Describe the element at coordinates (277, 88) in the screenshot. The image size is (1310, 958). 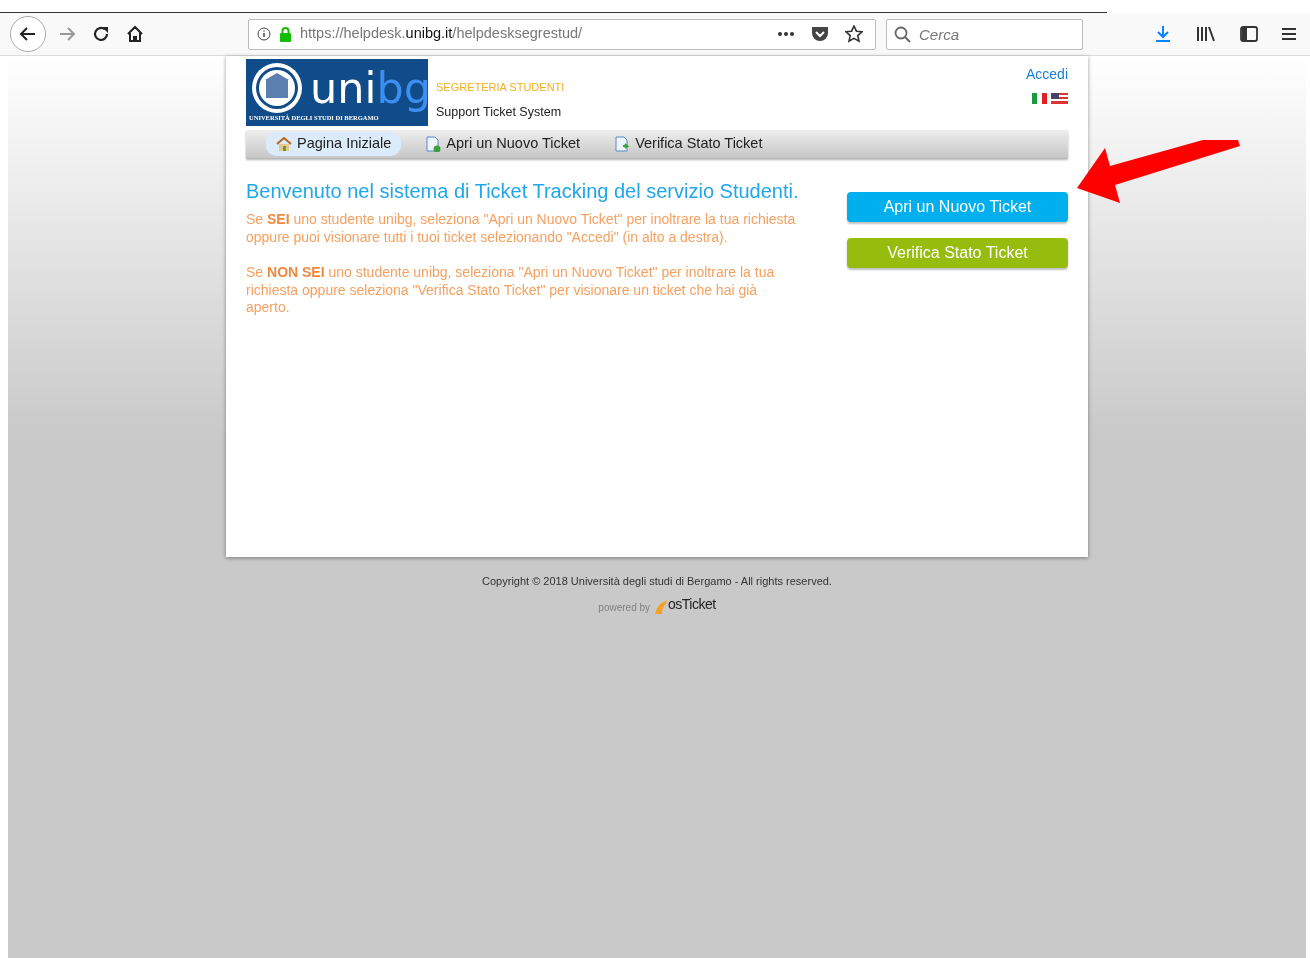
I see `seal-icon` at that location.